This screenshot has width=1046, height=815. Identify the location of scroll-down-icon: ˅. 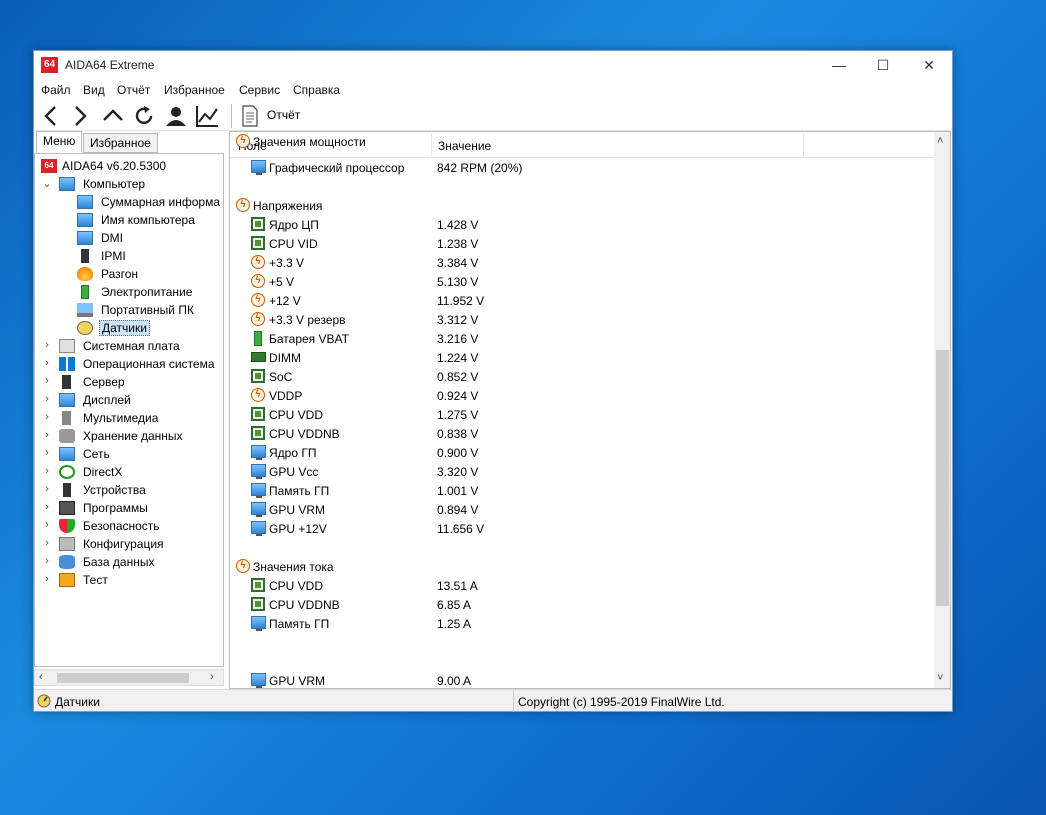
(940, 678).